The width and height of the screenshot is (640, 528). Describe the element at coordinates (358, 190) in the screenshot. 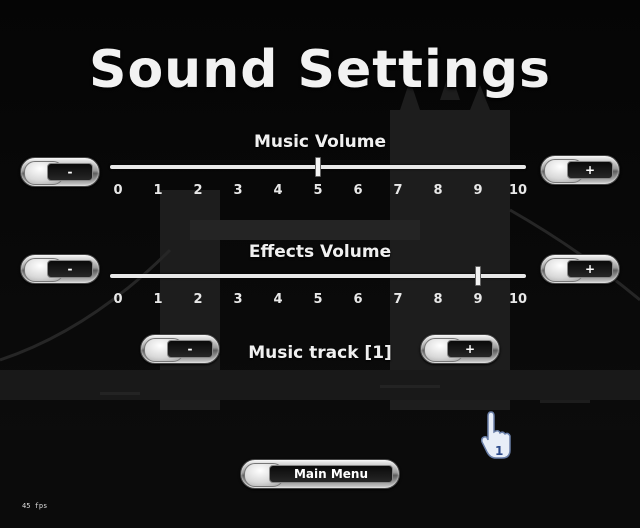

I see `music-volume-tick: 6` at that location.